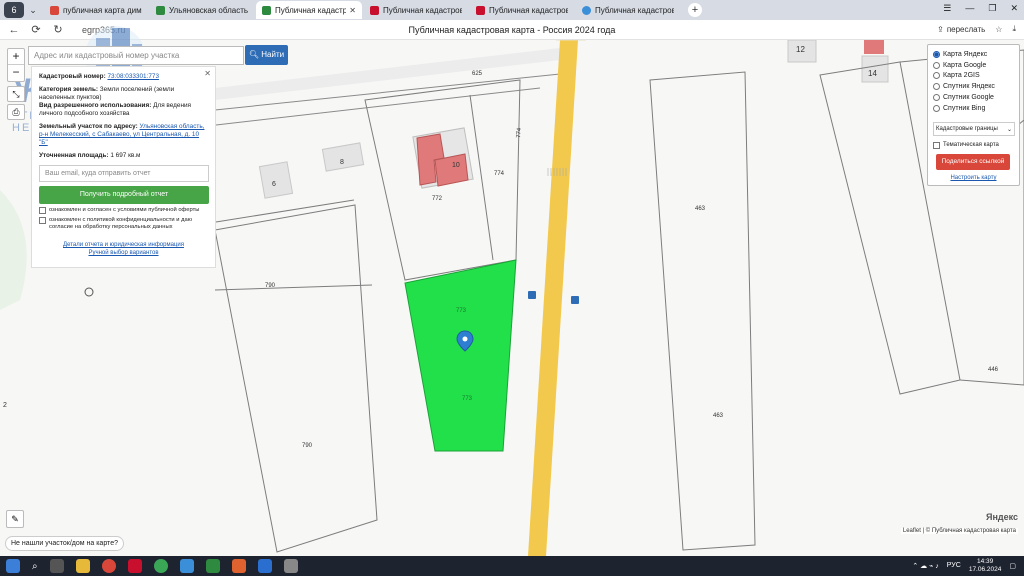  What do you see at coordinates (586, 10) in the screenshot?
I see `shield-favicon-icon` at bounding box center [586, 10].